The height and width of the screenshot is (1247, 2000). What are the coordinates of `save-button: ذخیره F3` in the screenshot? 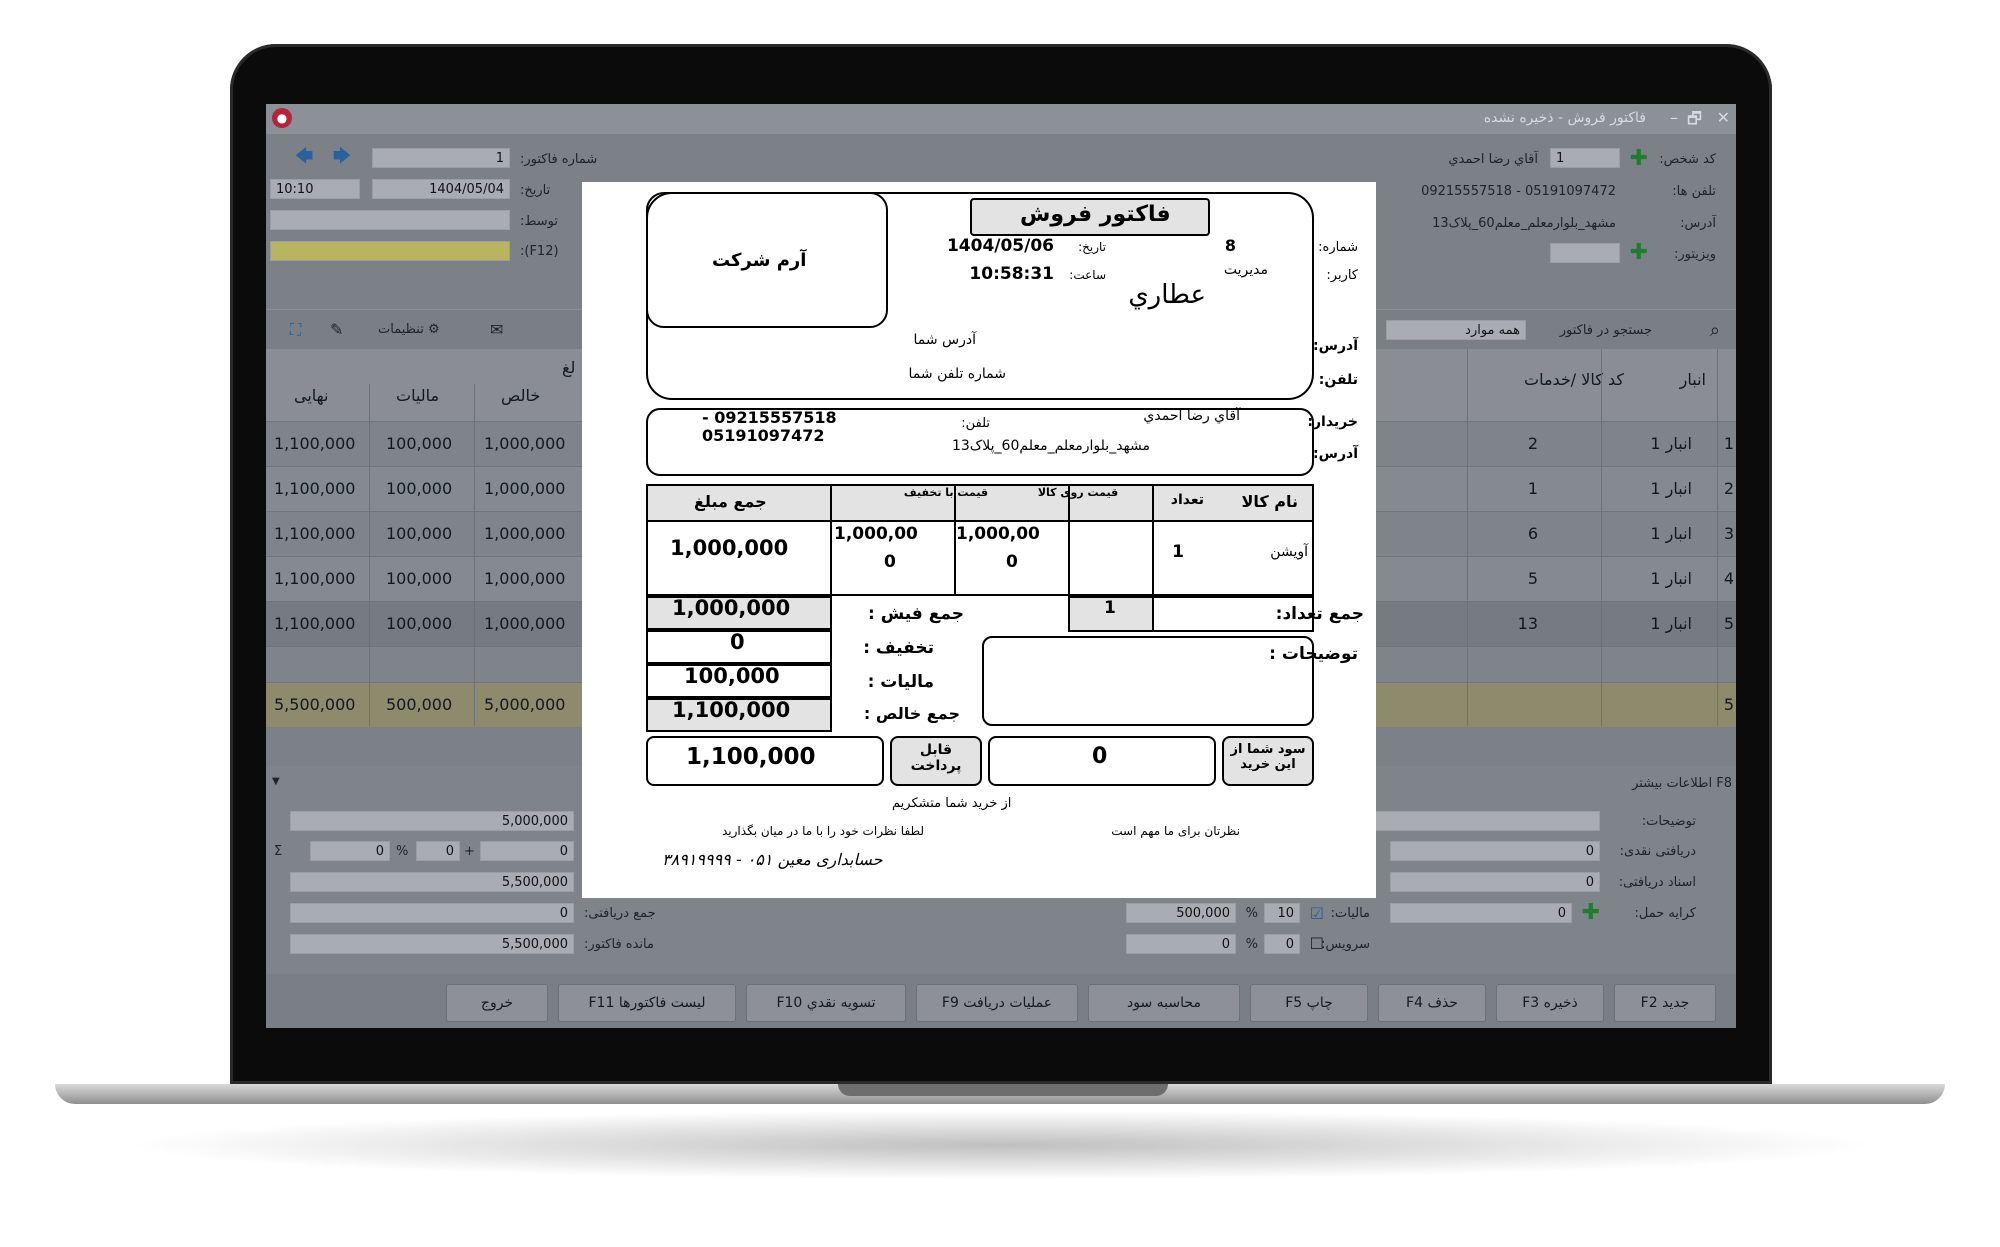 It's located at (1550, 1003).